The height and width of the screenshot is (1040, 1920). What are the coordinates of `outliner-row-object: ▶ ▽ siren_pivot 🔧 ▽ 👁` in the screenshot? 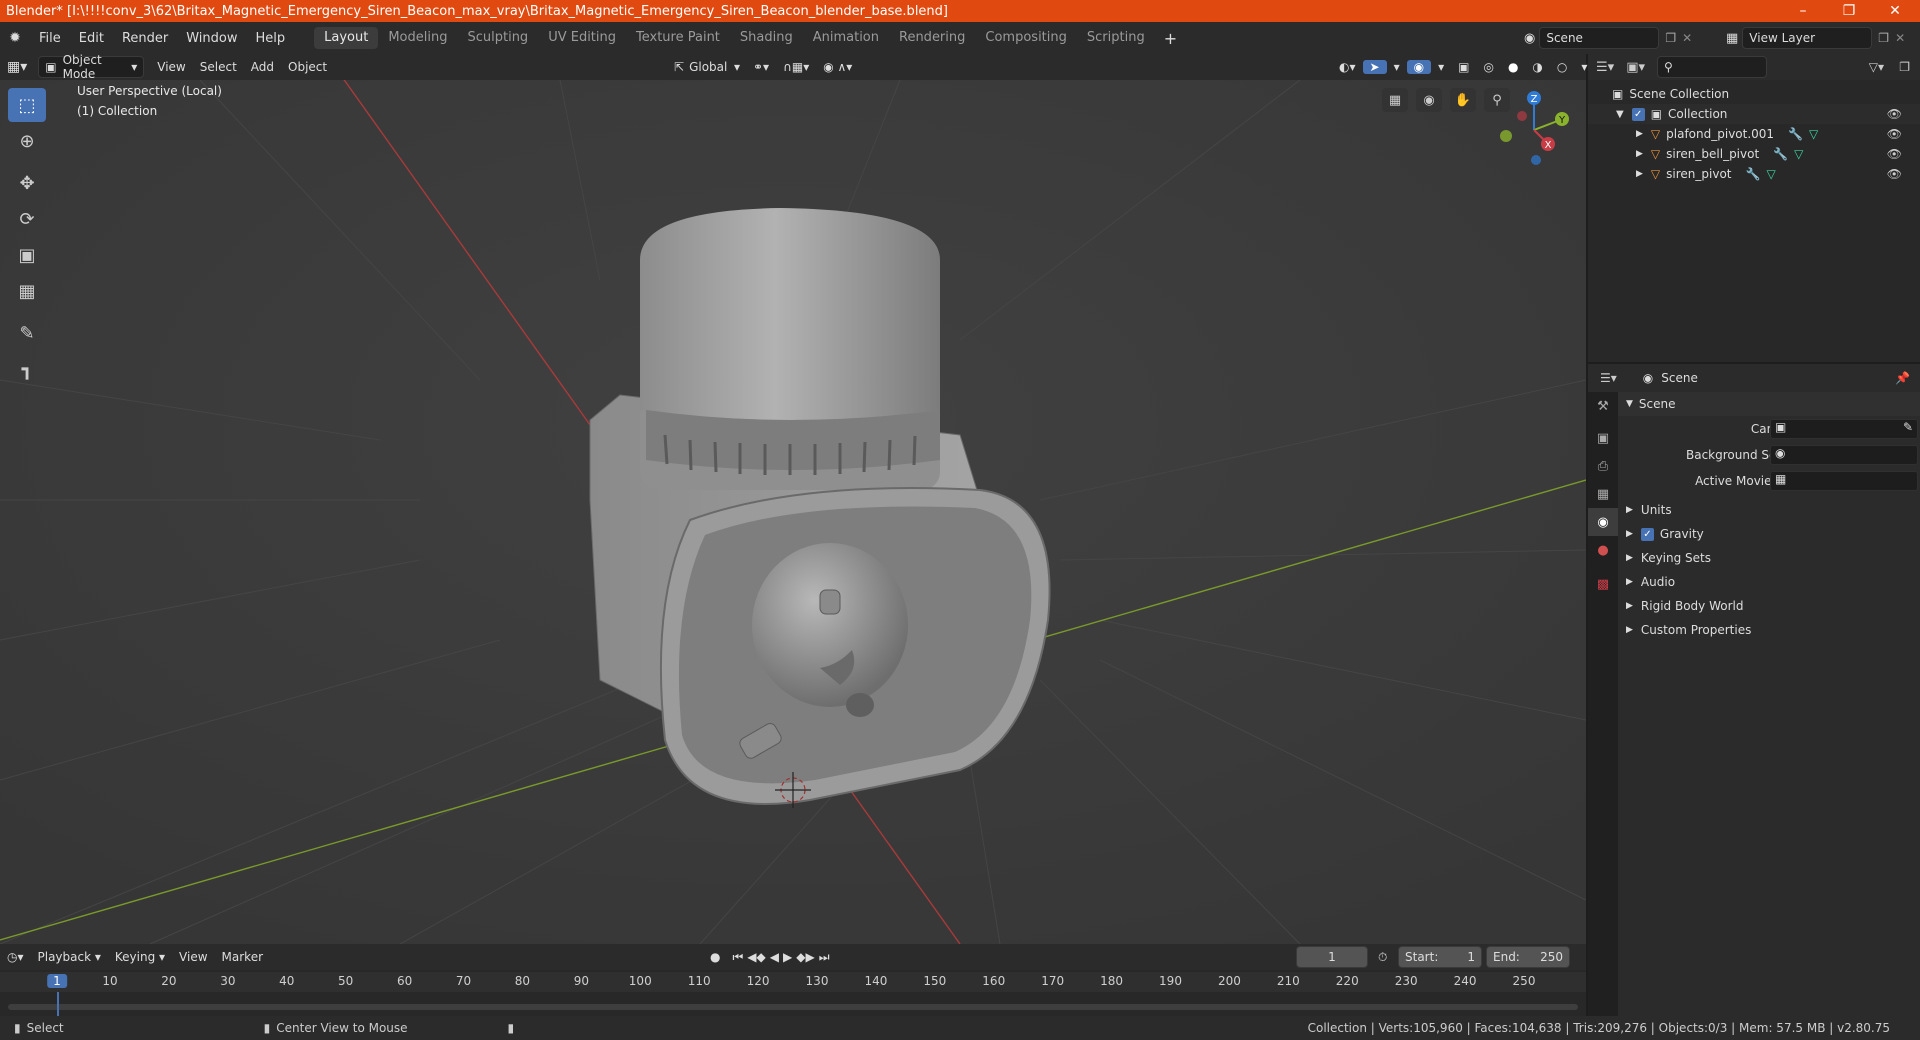 It's located at (1754, 174).